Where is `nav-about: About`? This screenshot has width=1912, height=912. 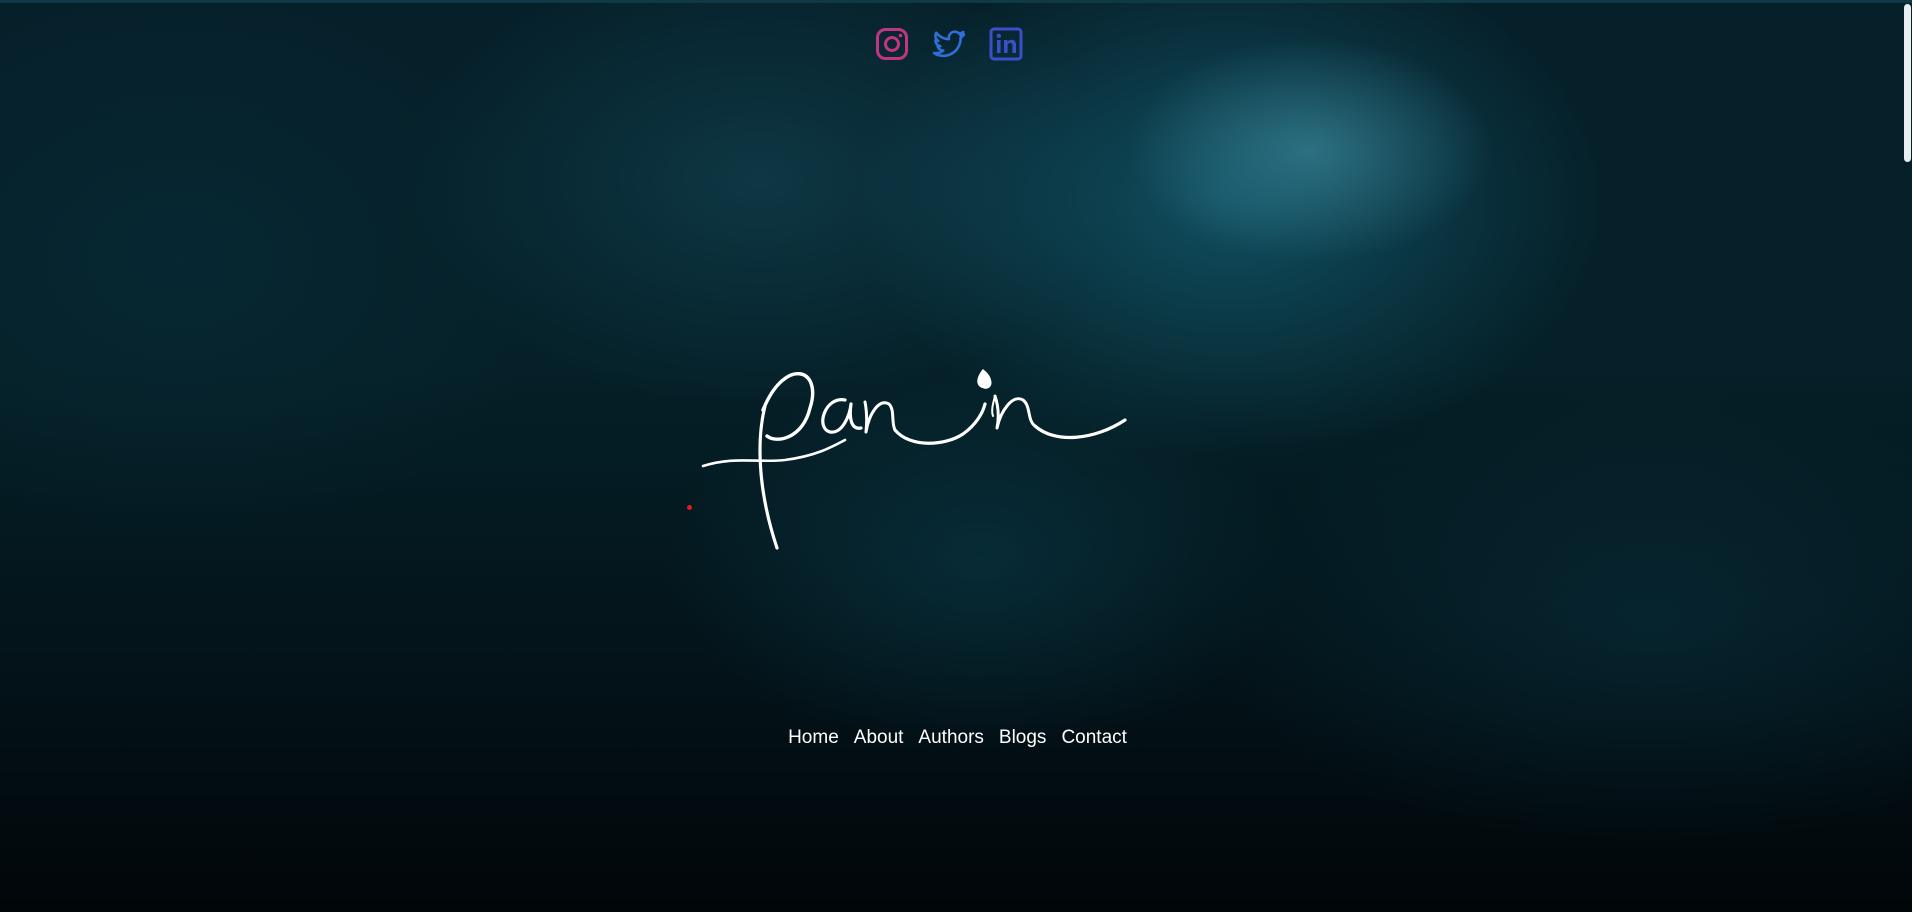
nav-about: About is located at coordinates (879, 738).